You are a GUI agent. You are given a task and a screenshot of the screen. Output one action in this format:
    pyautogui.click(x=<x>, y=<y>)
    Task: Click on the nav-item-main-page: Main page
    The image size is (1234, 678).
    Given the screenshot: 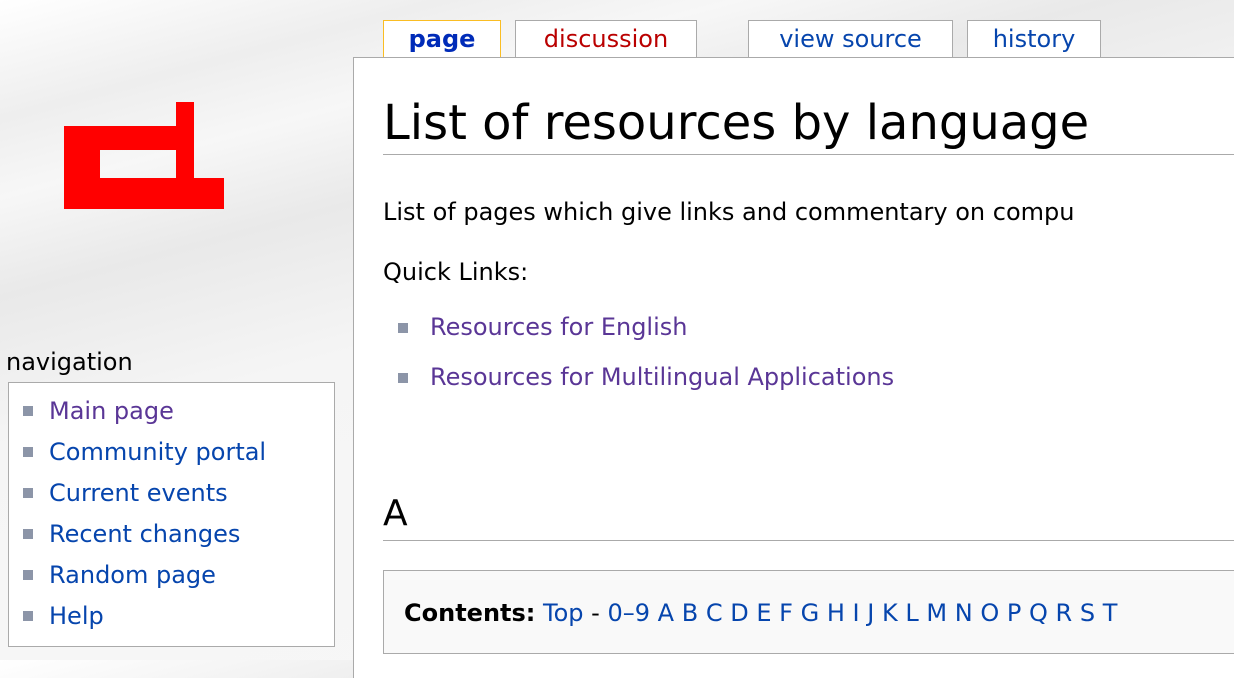 What is the action you would take?
    pyautogui.click(x=142, y=413)
    